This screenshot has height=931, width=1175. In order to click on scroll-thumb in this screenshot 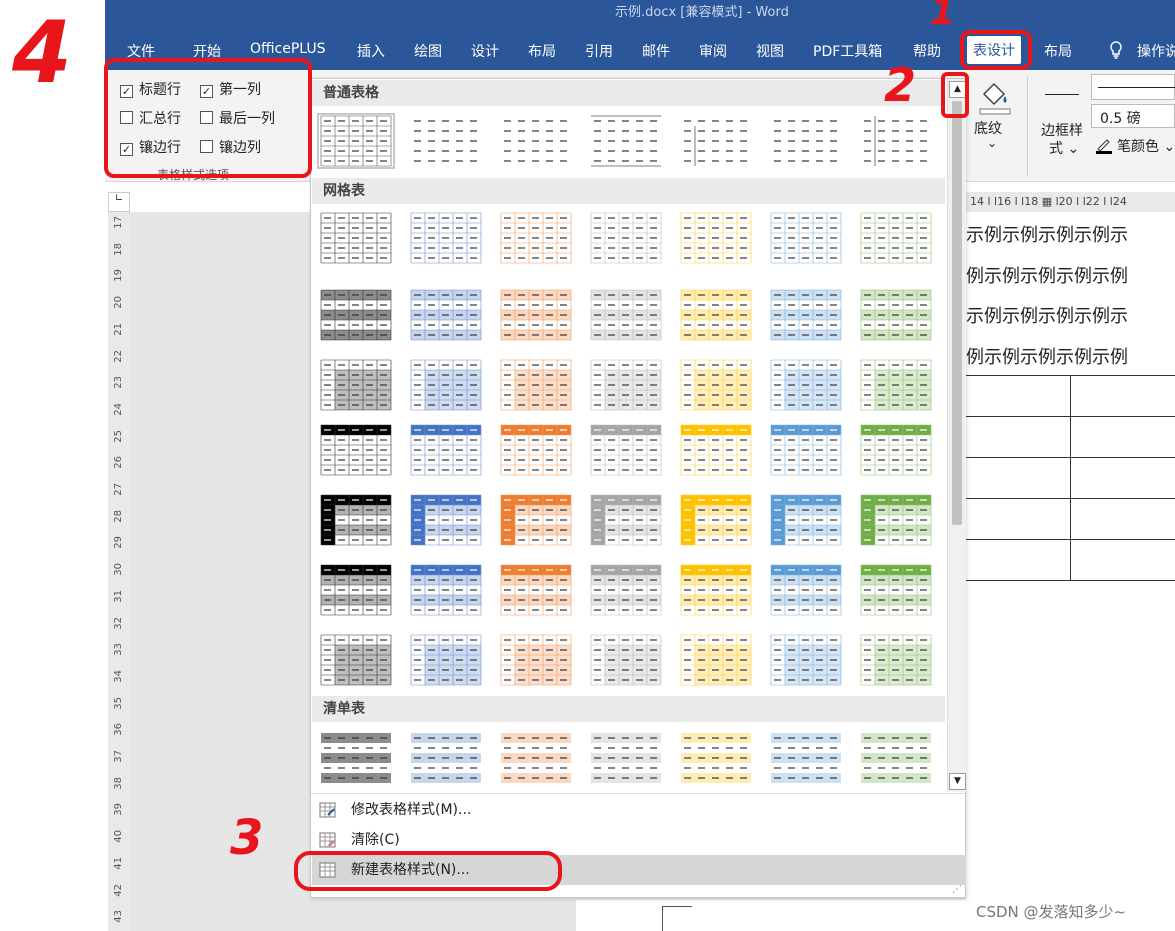, I will do `click(957, 313)`.